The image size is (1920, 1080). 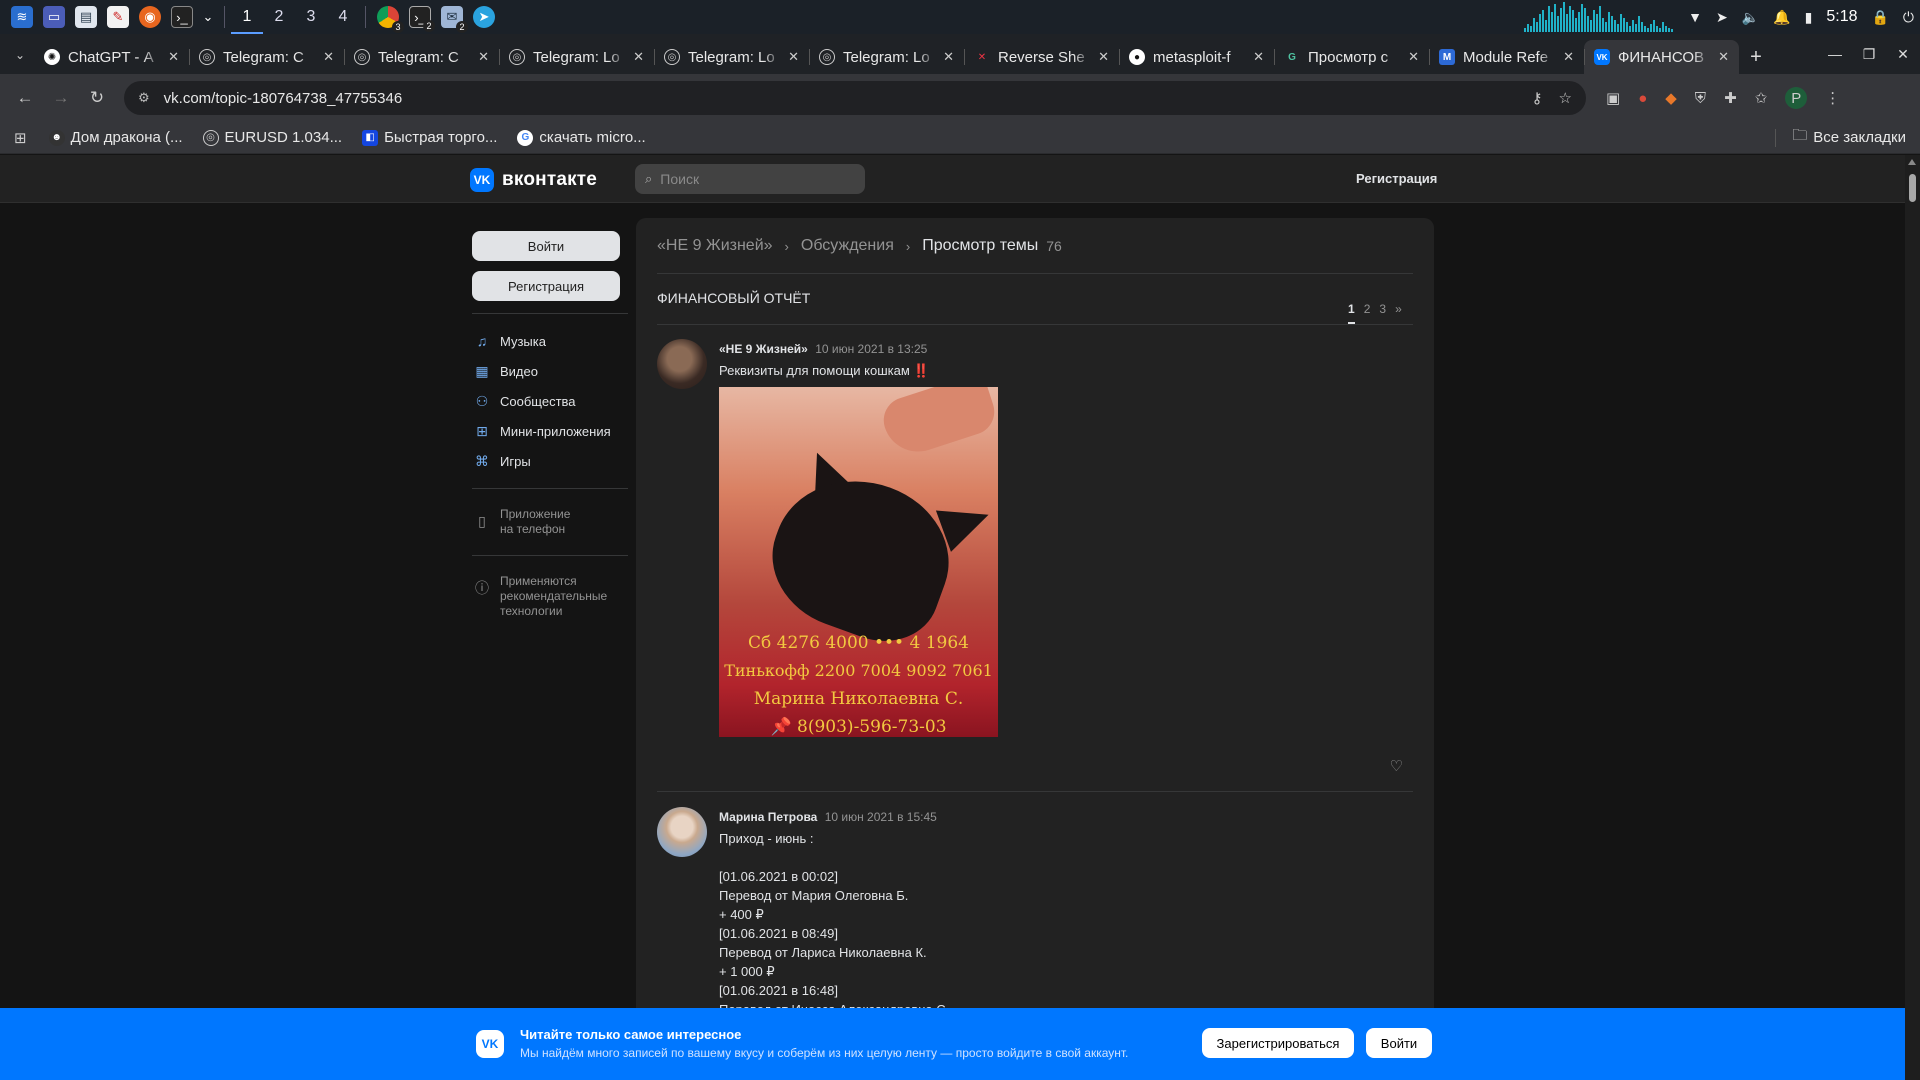 I want to click on site-info-icon: ⚙, so click(x=144, y=98).